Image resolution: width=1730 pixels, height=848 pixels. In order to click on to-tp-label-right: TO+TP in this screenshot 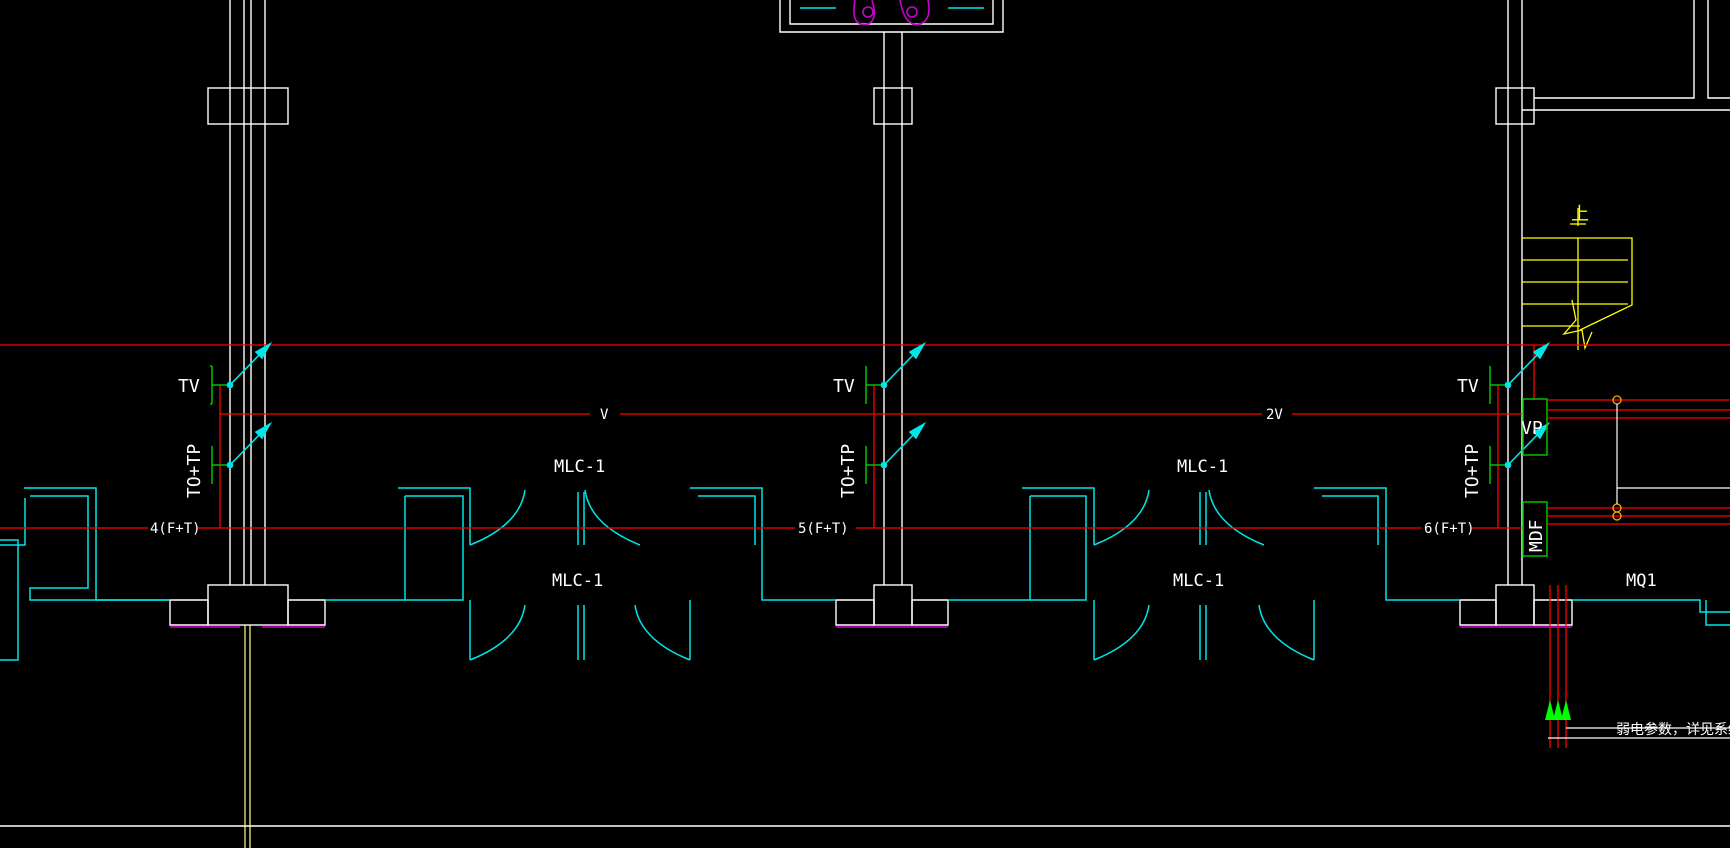, I will do `click(1472, 471)`.